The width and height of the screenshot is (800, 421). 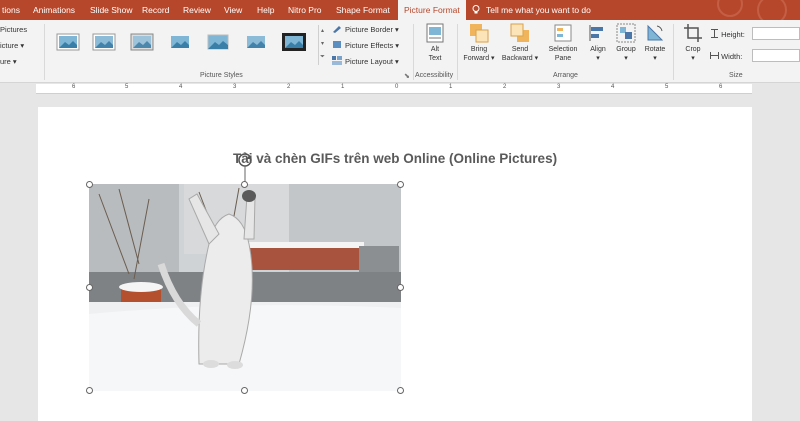 I want to click on lightbulb-icon, so click(x=476, y=9).